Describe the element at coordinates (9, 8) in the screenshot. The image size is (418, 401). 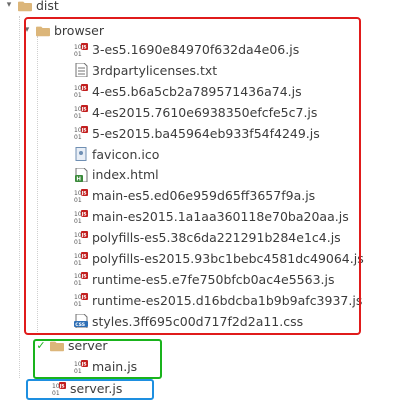
I see `chevron-down-icon: ▾` at that location.